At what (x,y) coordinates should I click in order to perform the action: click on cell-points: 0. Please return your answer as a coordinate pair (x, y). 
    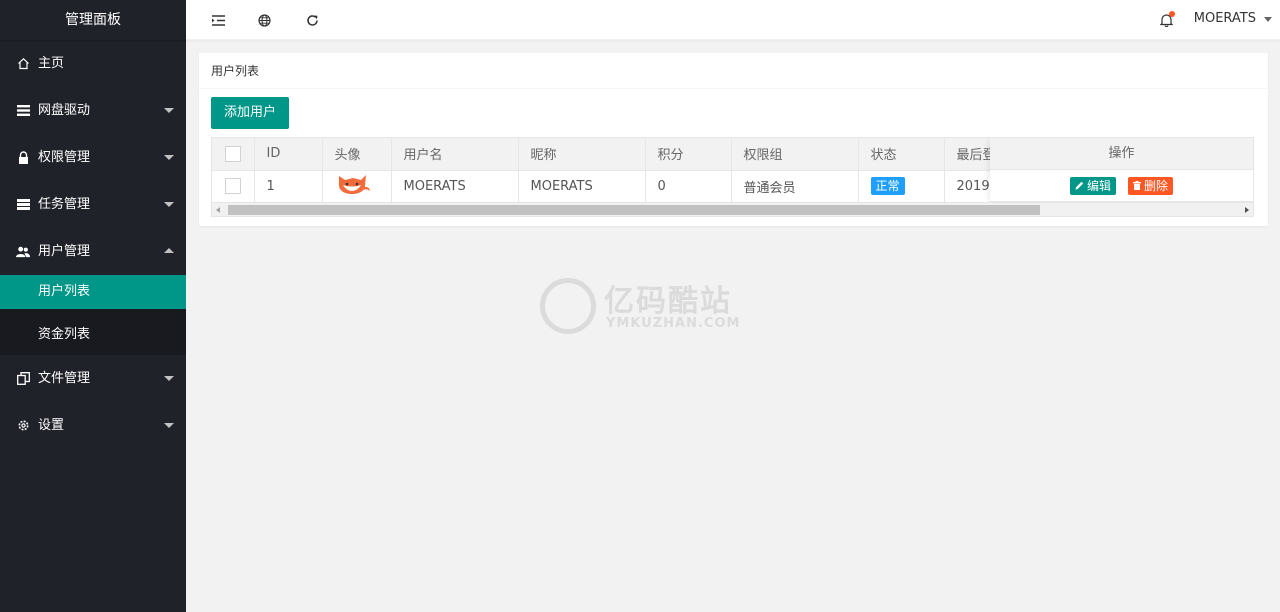
    Looking at the image, I should click on (688, 186).